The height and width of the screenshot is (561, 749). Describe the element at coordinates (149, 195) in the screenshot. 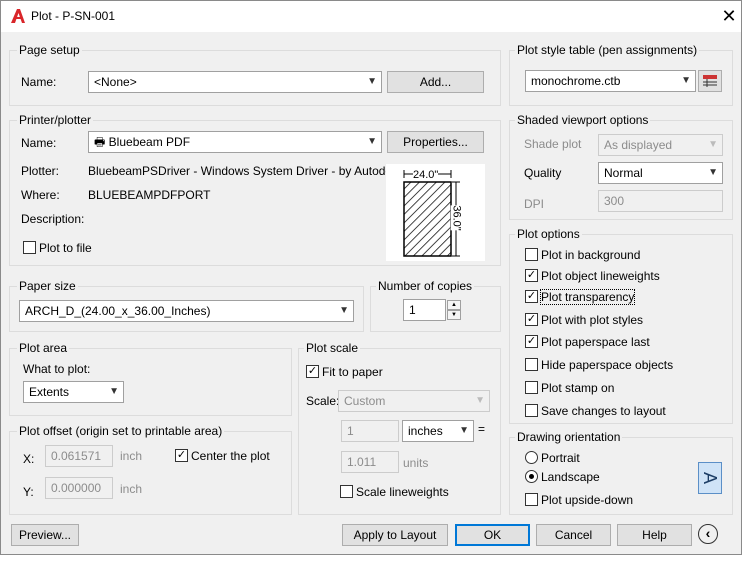

I see `where-value: BLUEBEAMPDFPORT` at that location.